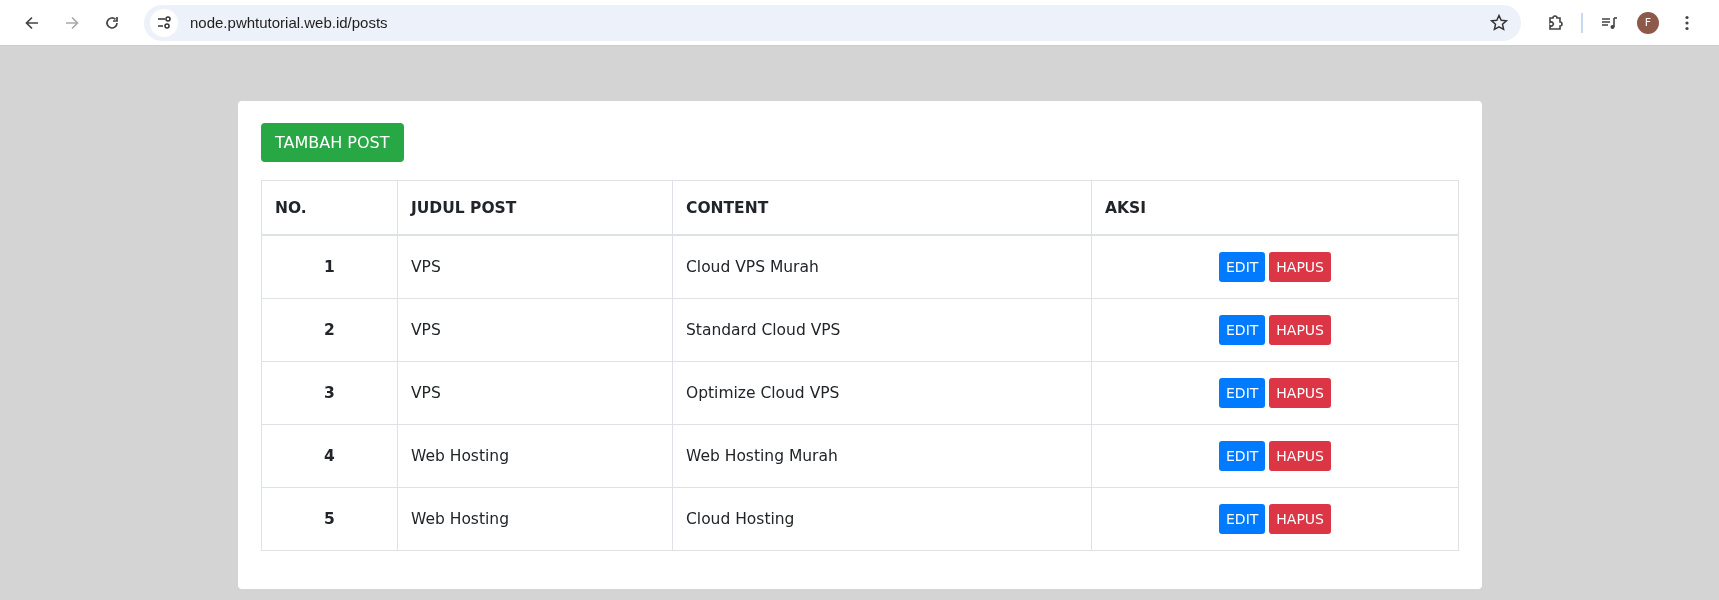  What do you see at coordinates (329, 456) in the screenshot?
I see `table-cell: 4` at bounding box center [329, 456].